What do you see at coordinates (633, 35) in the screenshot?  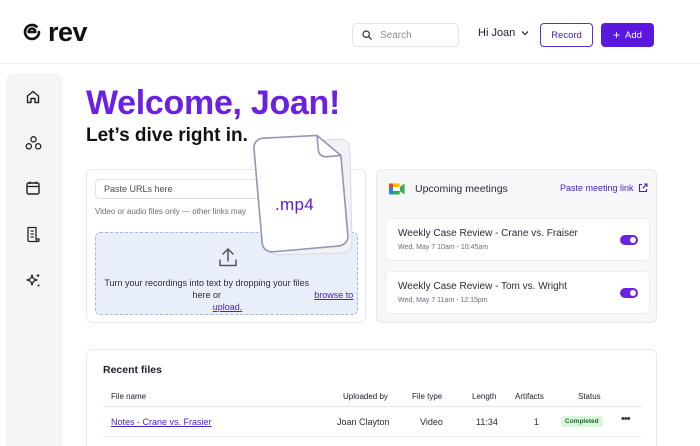 I see `add-button-label: Add` at bounding box center [633, 35].